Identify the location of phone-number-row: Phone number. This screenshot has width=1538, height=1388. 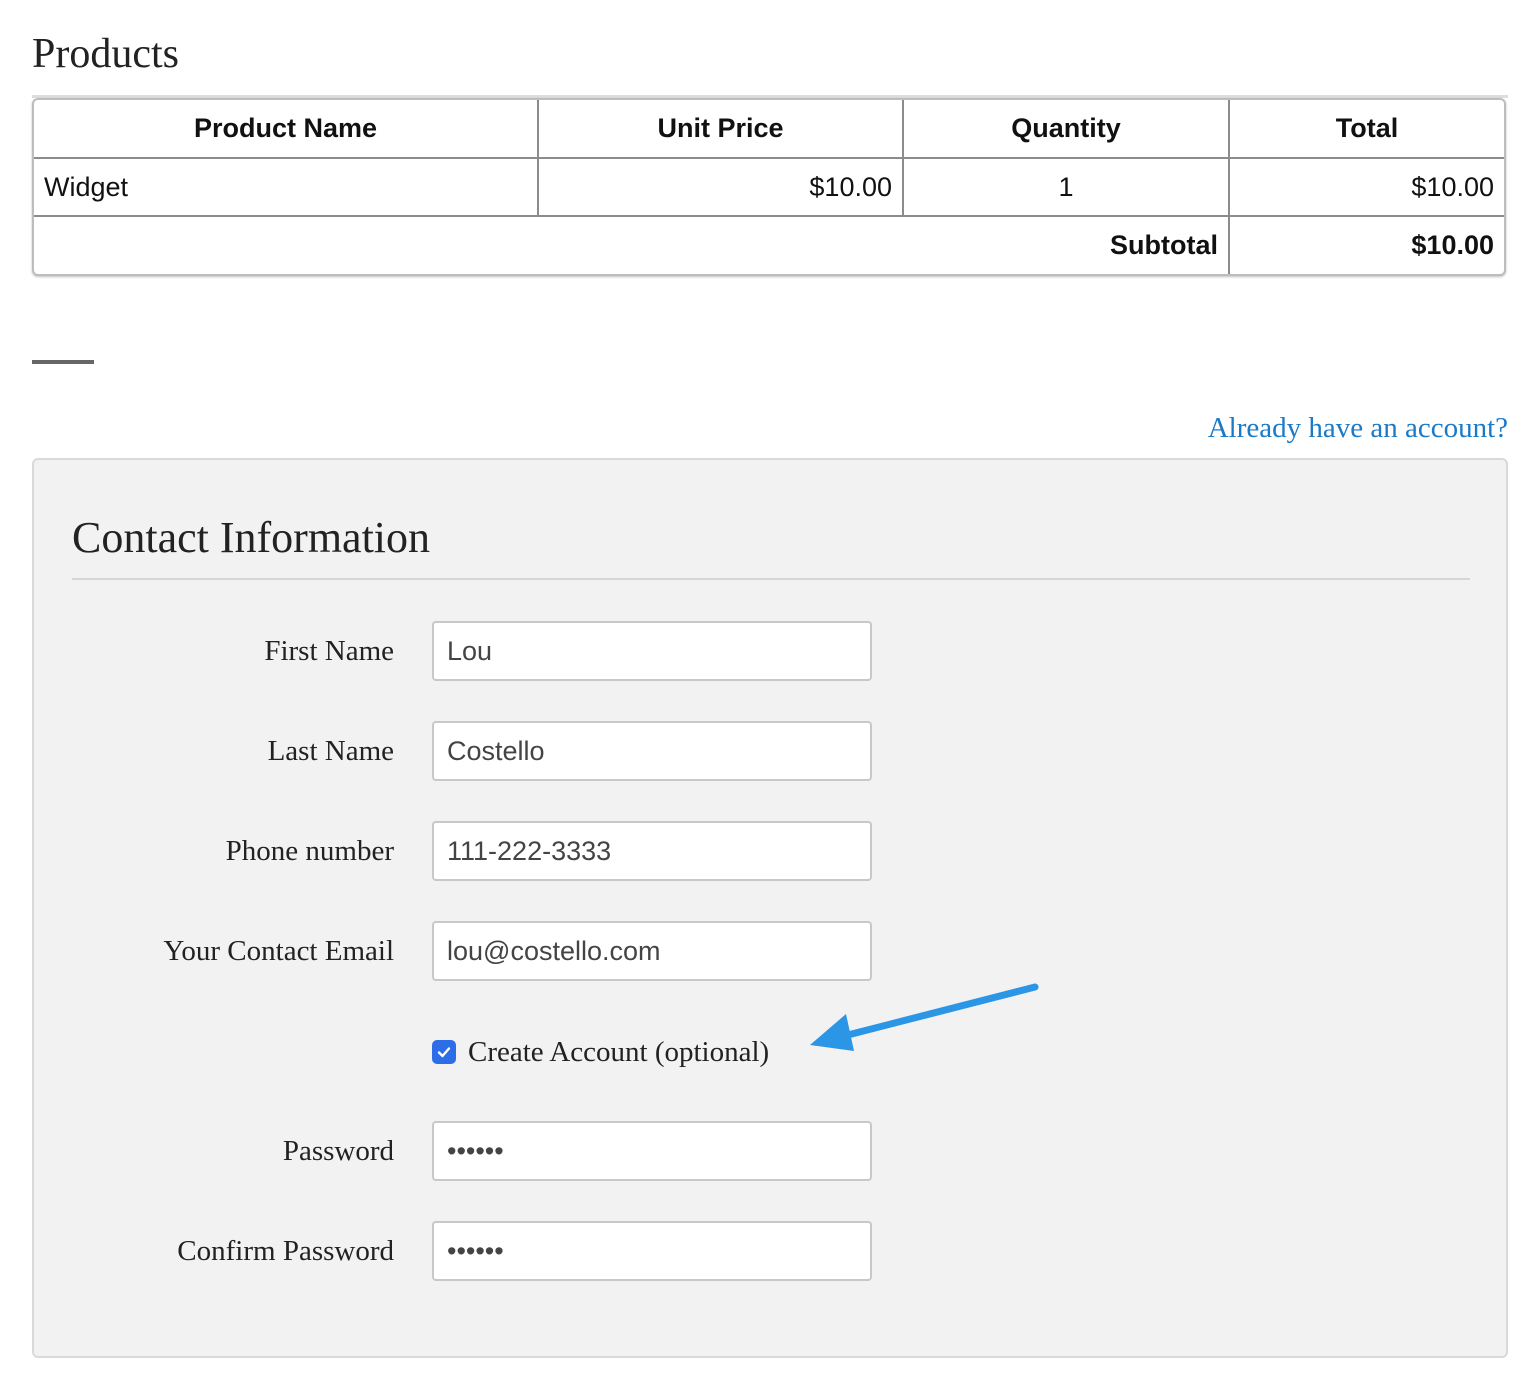
(484, 851).